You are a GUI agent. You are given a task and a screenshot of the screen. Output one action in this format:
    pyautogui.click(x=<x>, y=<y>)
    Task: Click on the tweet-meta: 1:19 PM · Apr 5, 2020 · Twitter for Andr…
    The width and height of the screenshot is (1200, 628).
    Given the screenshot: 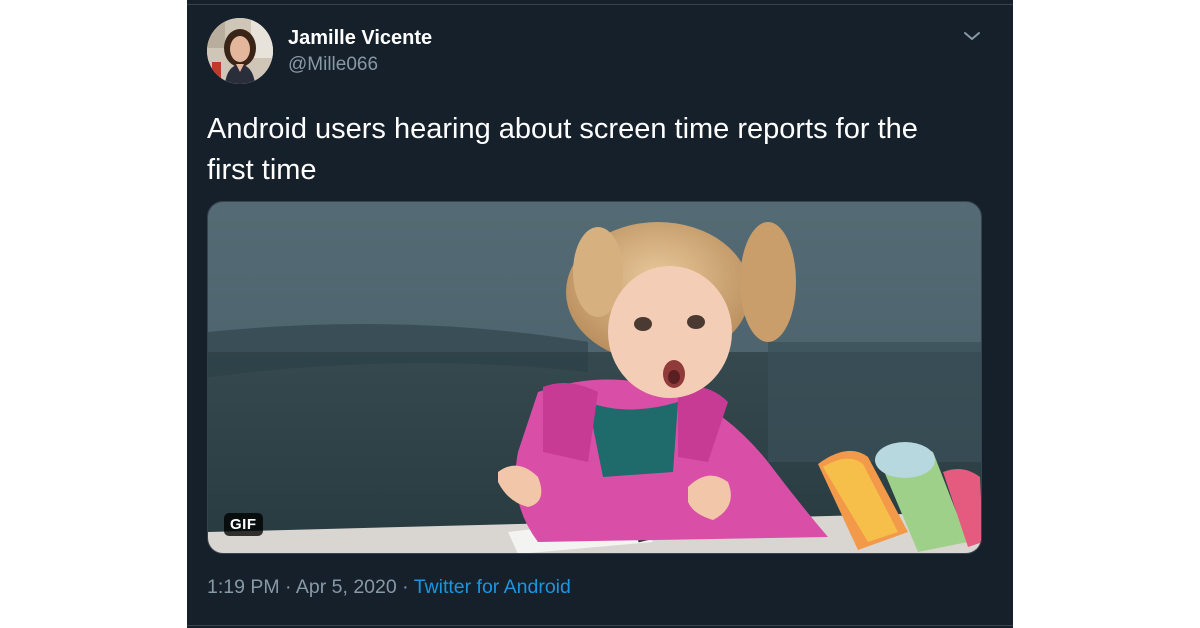 What is the action you would take?
    pyautogui.click(x=389, y=587)
    